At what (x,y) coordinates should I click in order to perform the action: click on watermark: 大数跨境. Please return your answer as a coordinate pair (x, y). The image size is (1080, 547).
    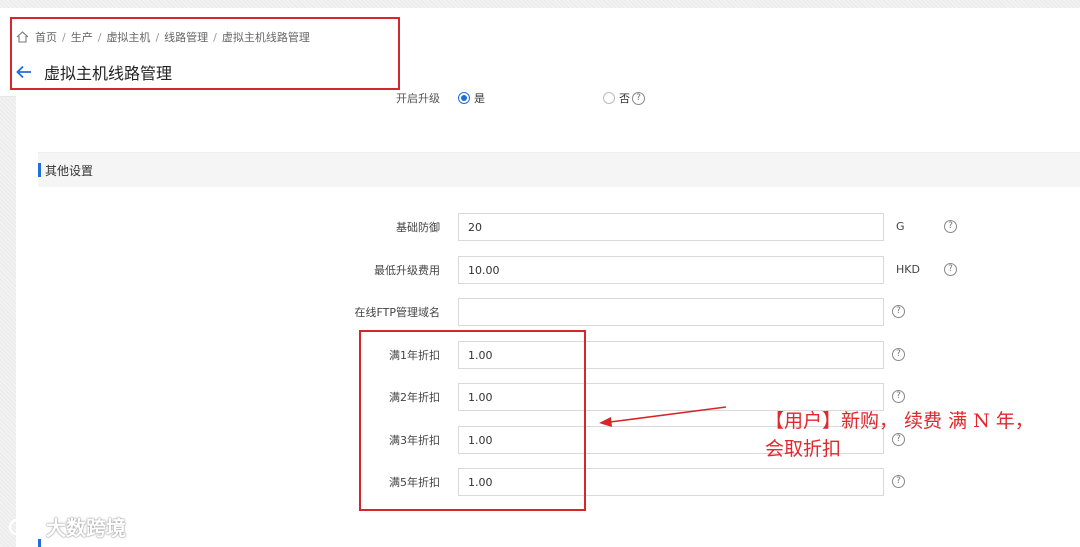
    Looking at the image, I should click on (67, 526).